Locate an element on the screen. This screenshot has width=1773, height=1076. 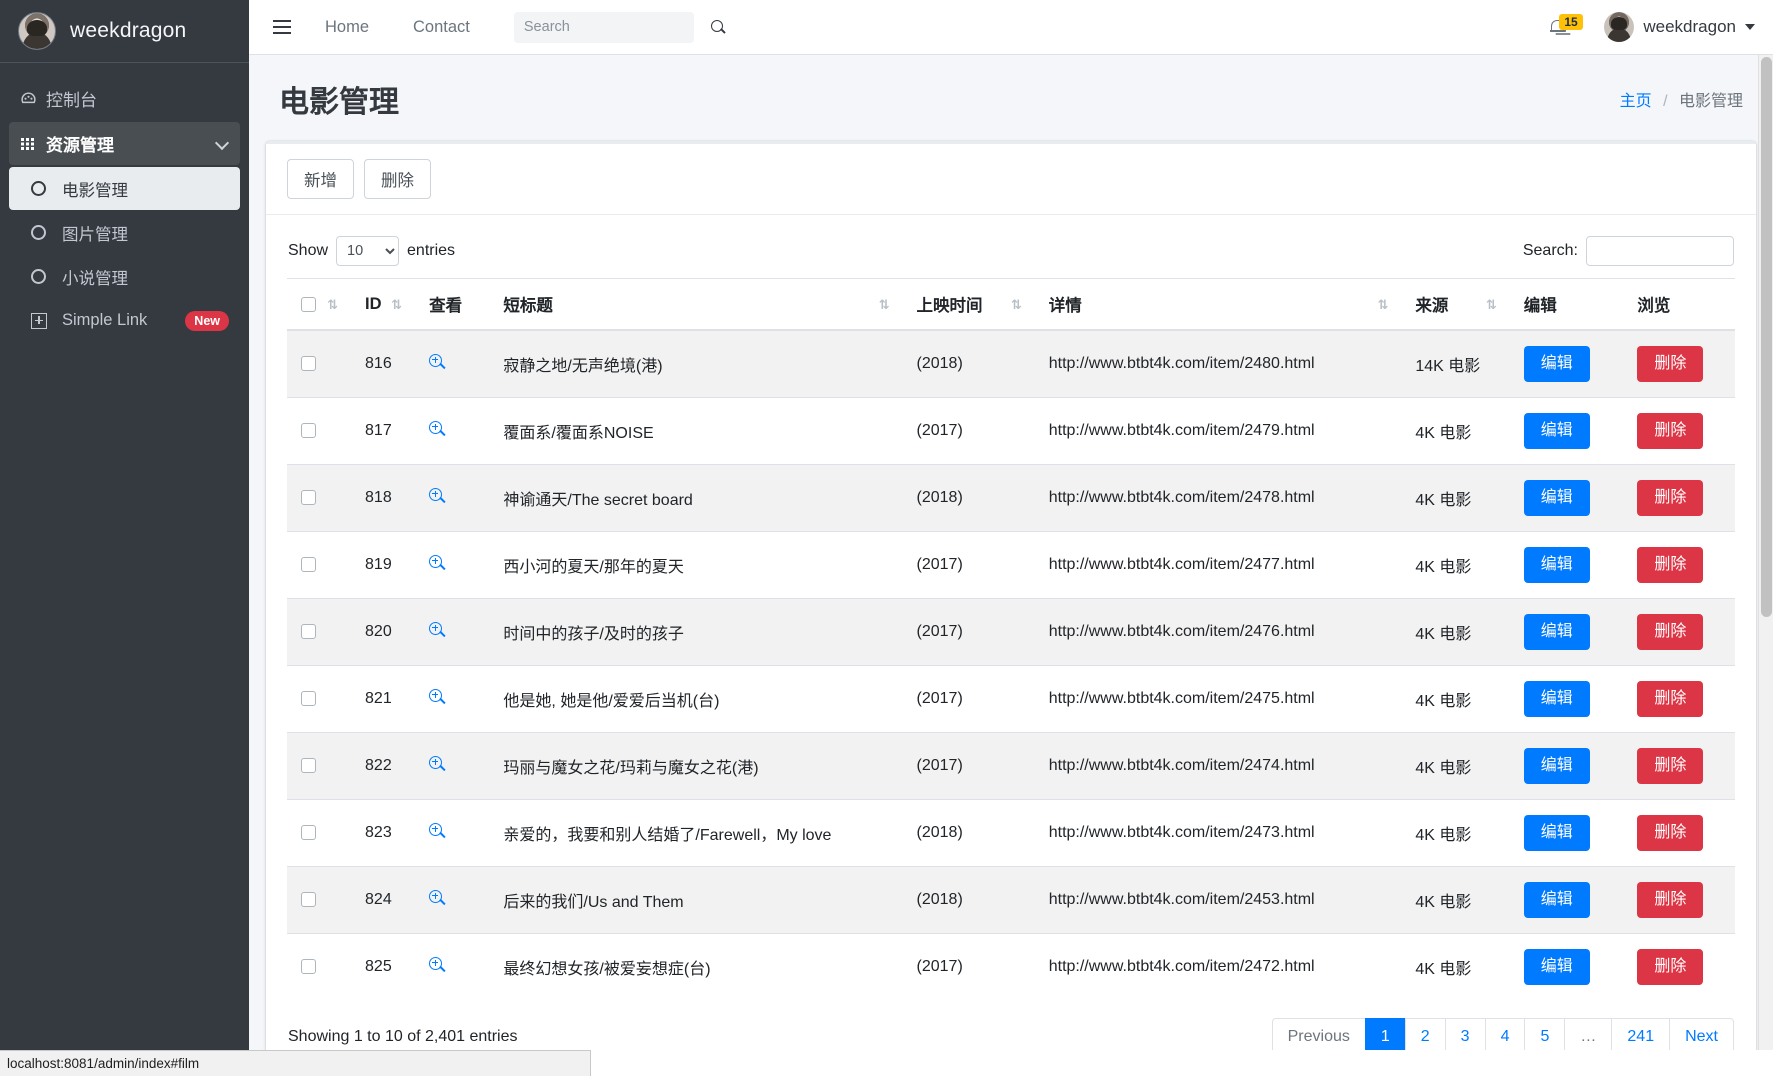
page-scrollbar is located at coordinates (1765, 552).